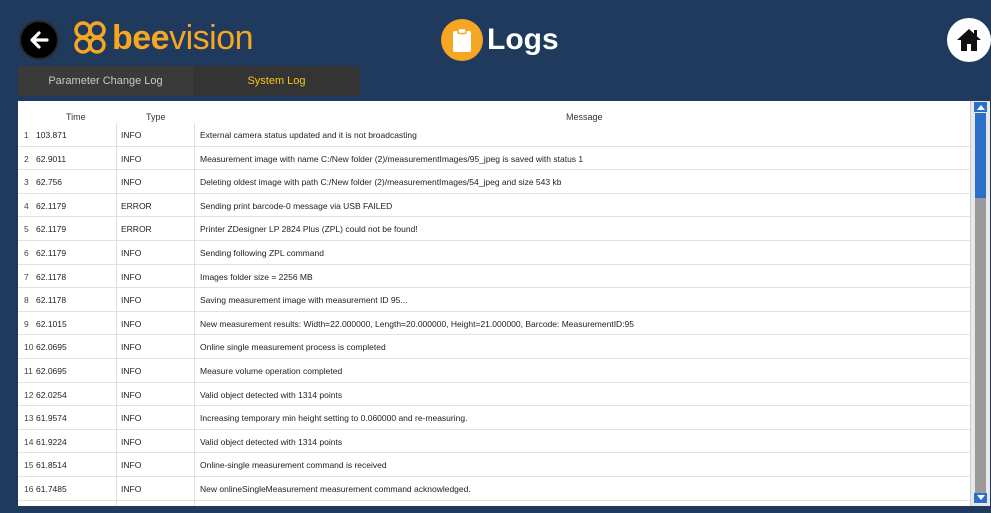 This screenshot has width=991, height=513. What do you see at coordinates (26, 229) in the screenshot?
I see `row-index: 5` at bounding box center [26, 229].